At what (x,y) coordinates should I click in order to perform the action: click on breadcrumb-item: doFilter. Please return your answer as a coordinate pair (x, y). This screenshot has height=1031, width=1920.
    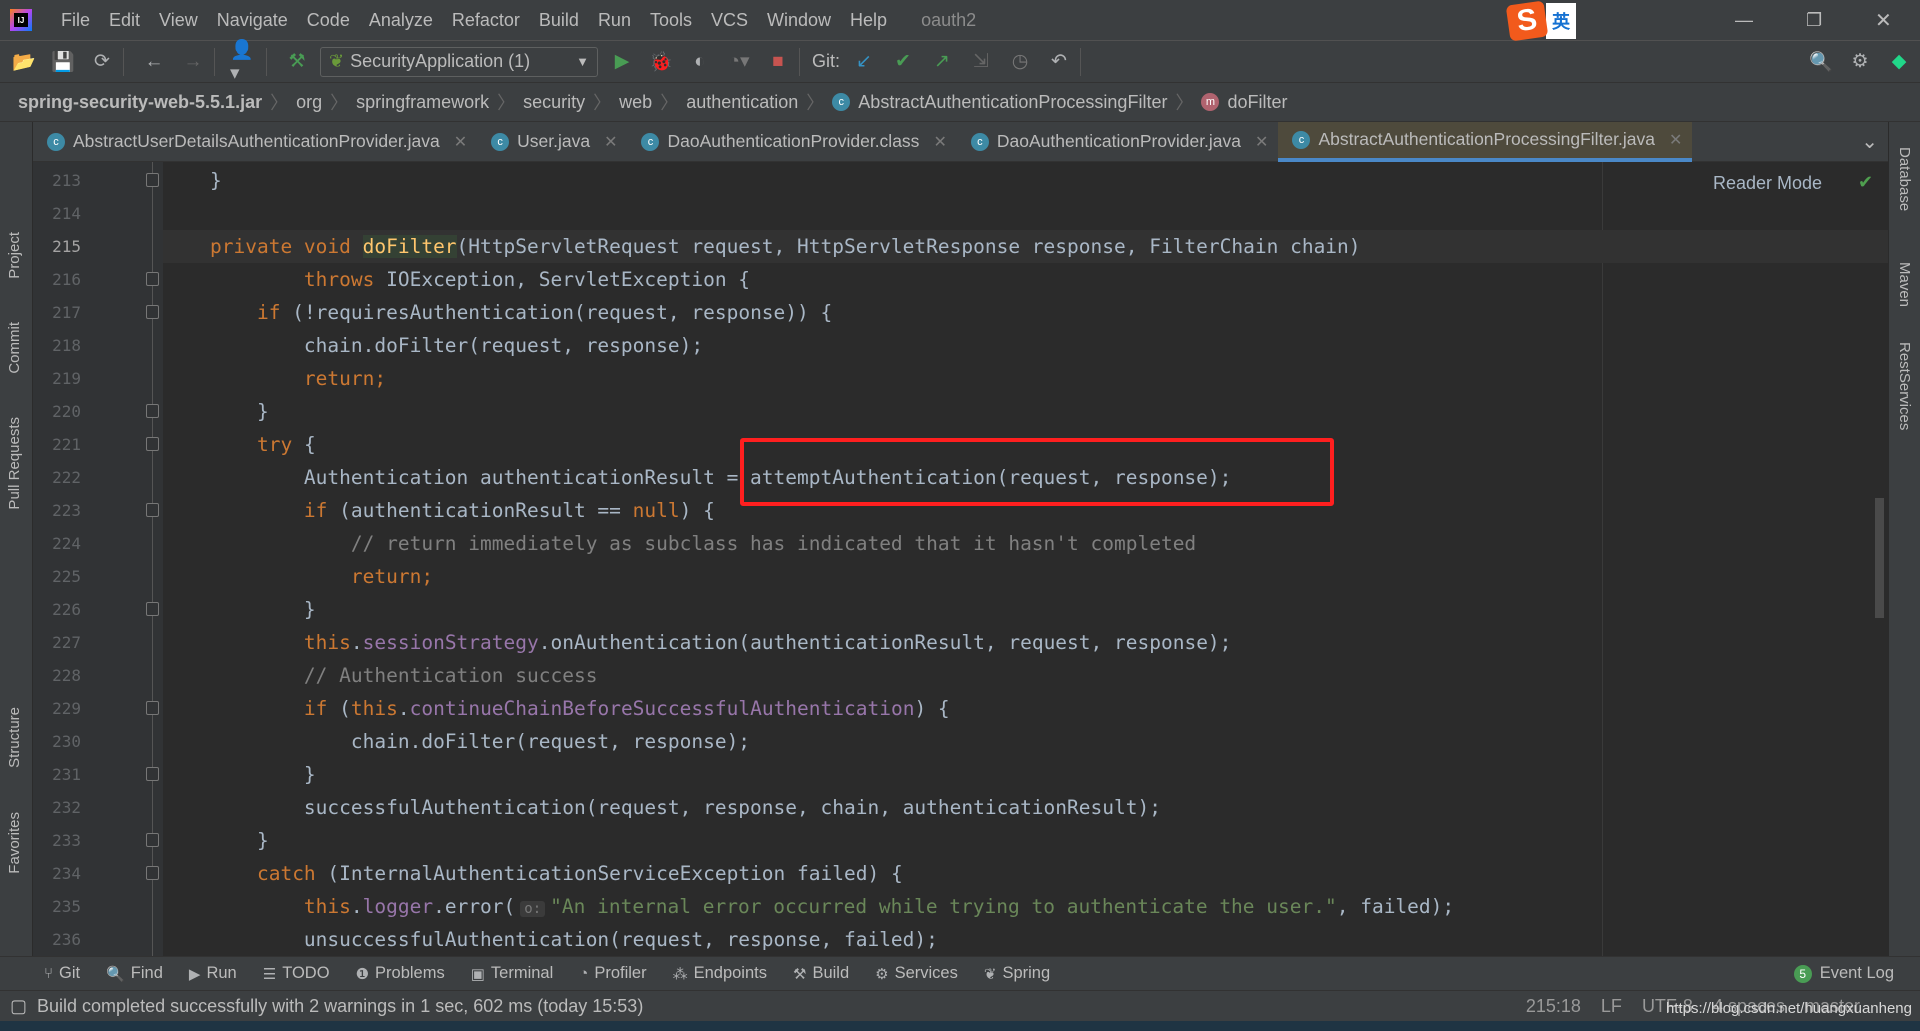
    Looking at the image, I should click on (1257, 102).